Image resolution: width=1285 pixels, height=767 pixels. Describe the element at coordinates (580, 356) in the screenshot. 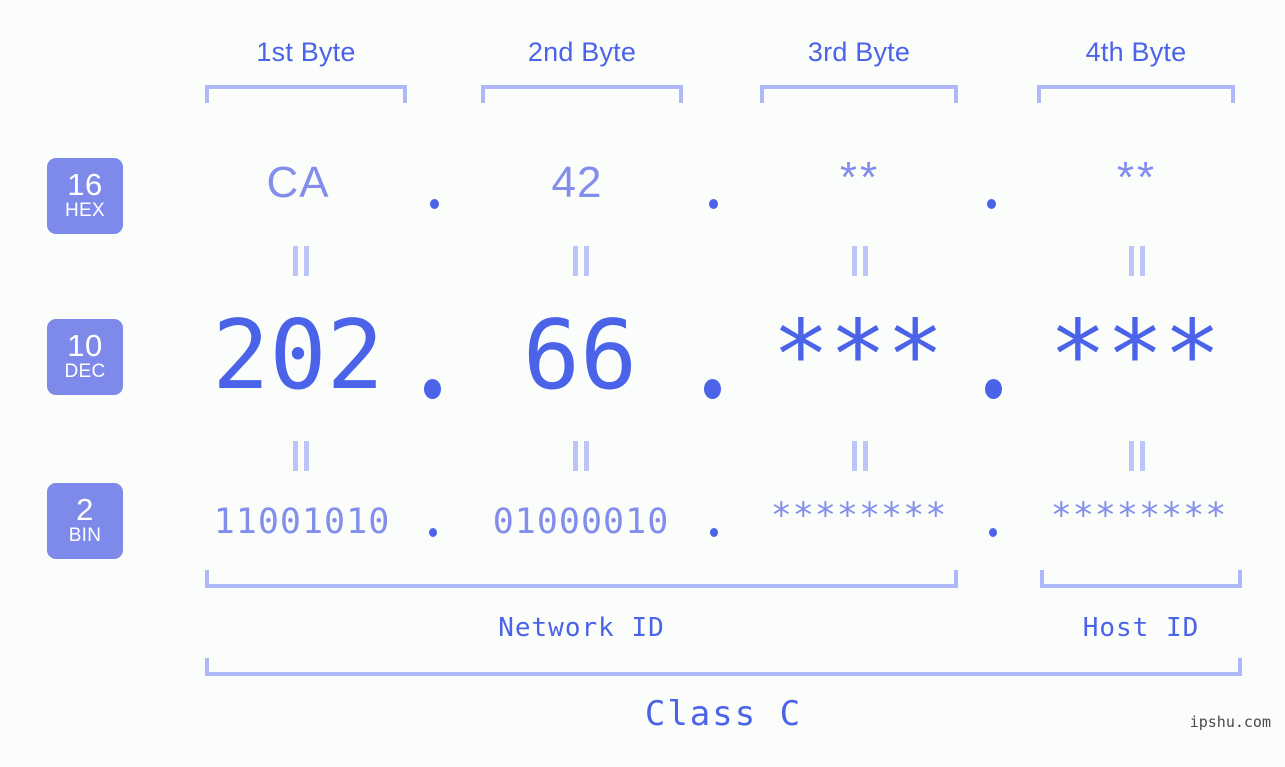

I see `dec-byte-2: 66` at that location.